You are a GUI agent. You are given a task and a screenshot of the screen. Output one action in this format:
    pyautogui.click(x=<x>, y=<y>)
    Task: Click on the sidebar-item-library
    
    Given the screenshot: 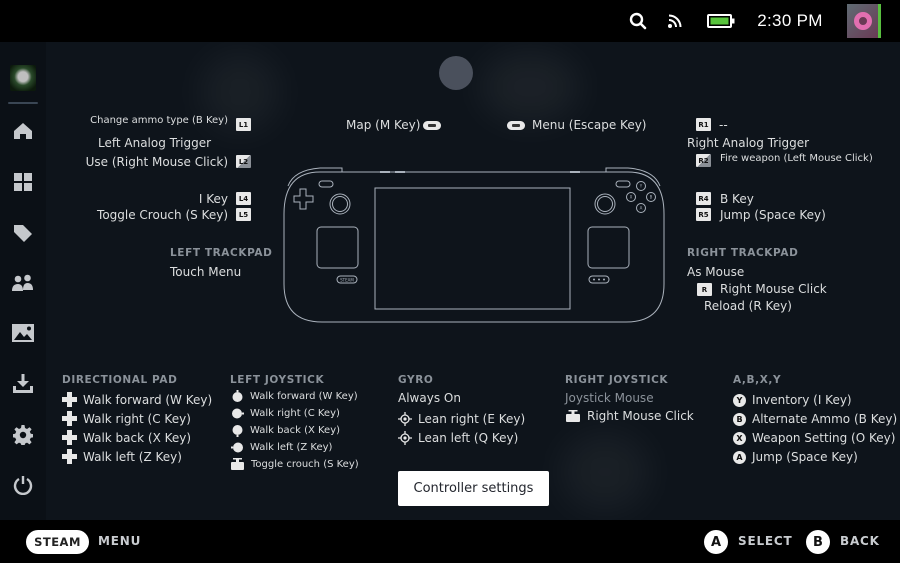 What is the action you would take?
    pyautogui.click(x=23, y=182)
    